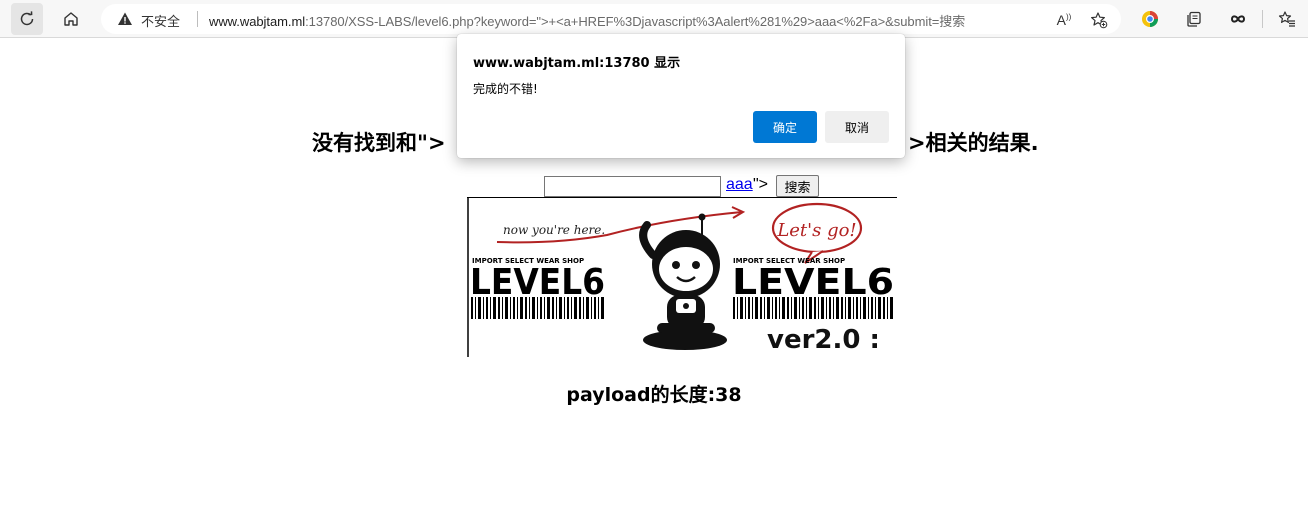 This screenshot has width=1308, height=509. I want to click on banner-note: now you're here., so click(554, 230).